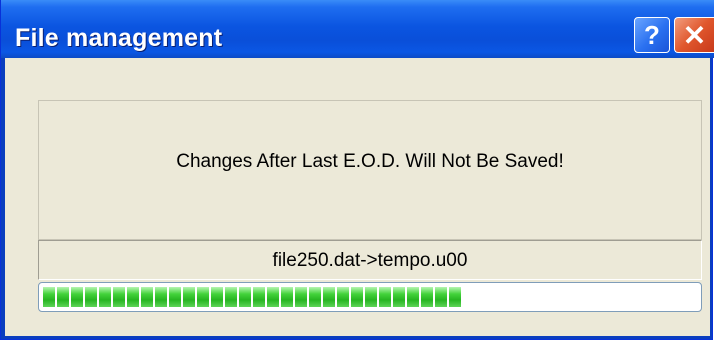 The width and height of the screenshot is (715, 342). I want to click on close-icon: ✕, so click(694, 35).